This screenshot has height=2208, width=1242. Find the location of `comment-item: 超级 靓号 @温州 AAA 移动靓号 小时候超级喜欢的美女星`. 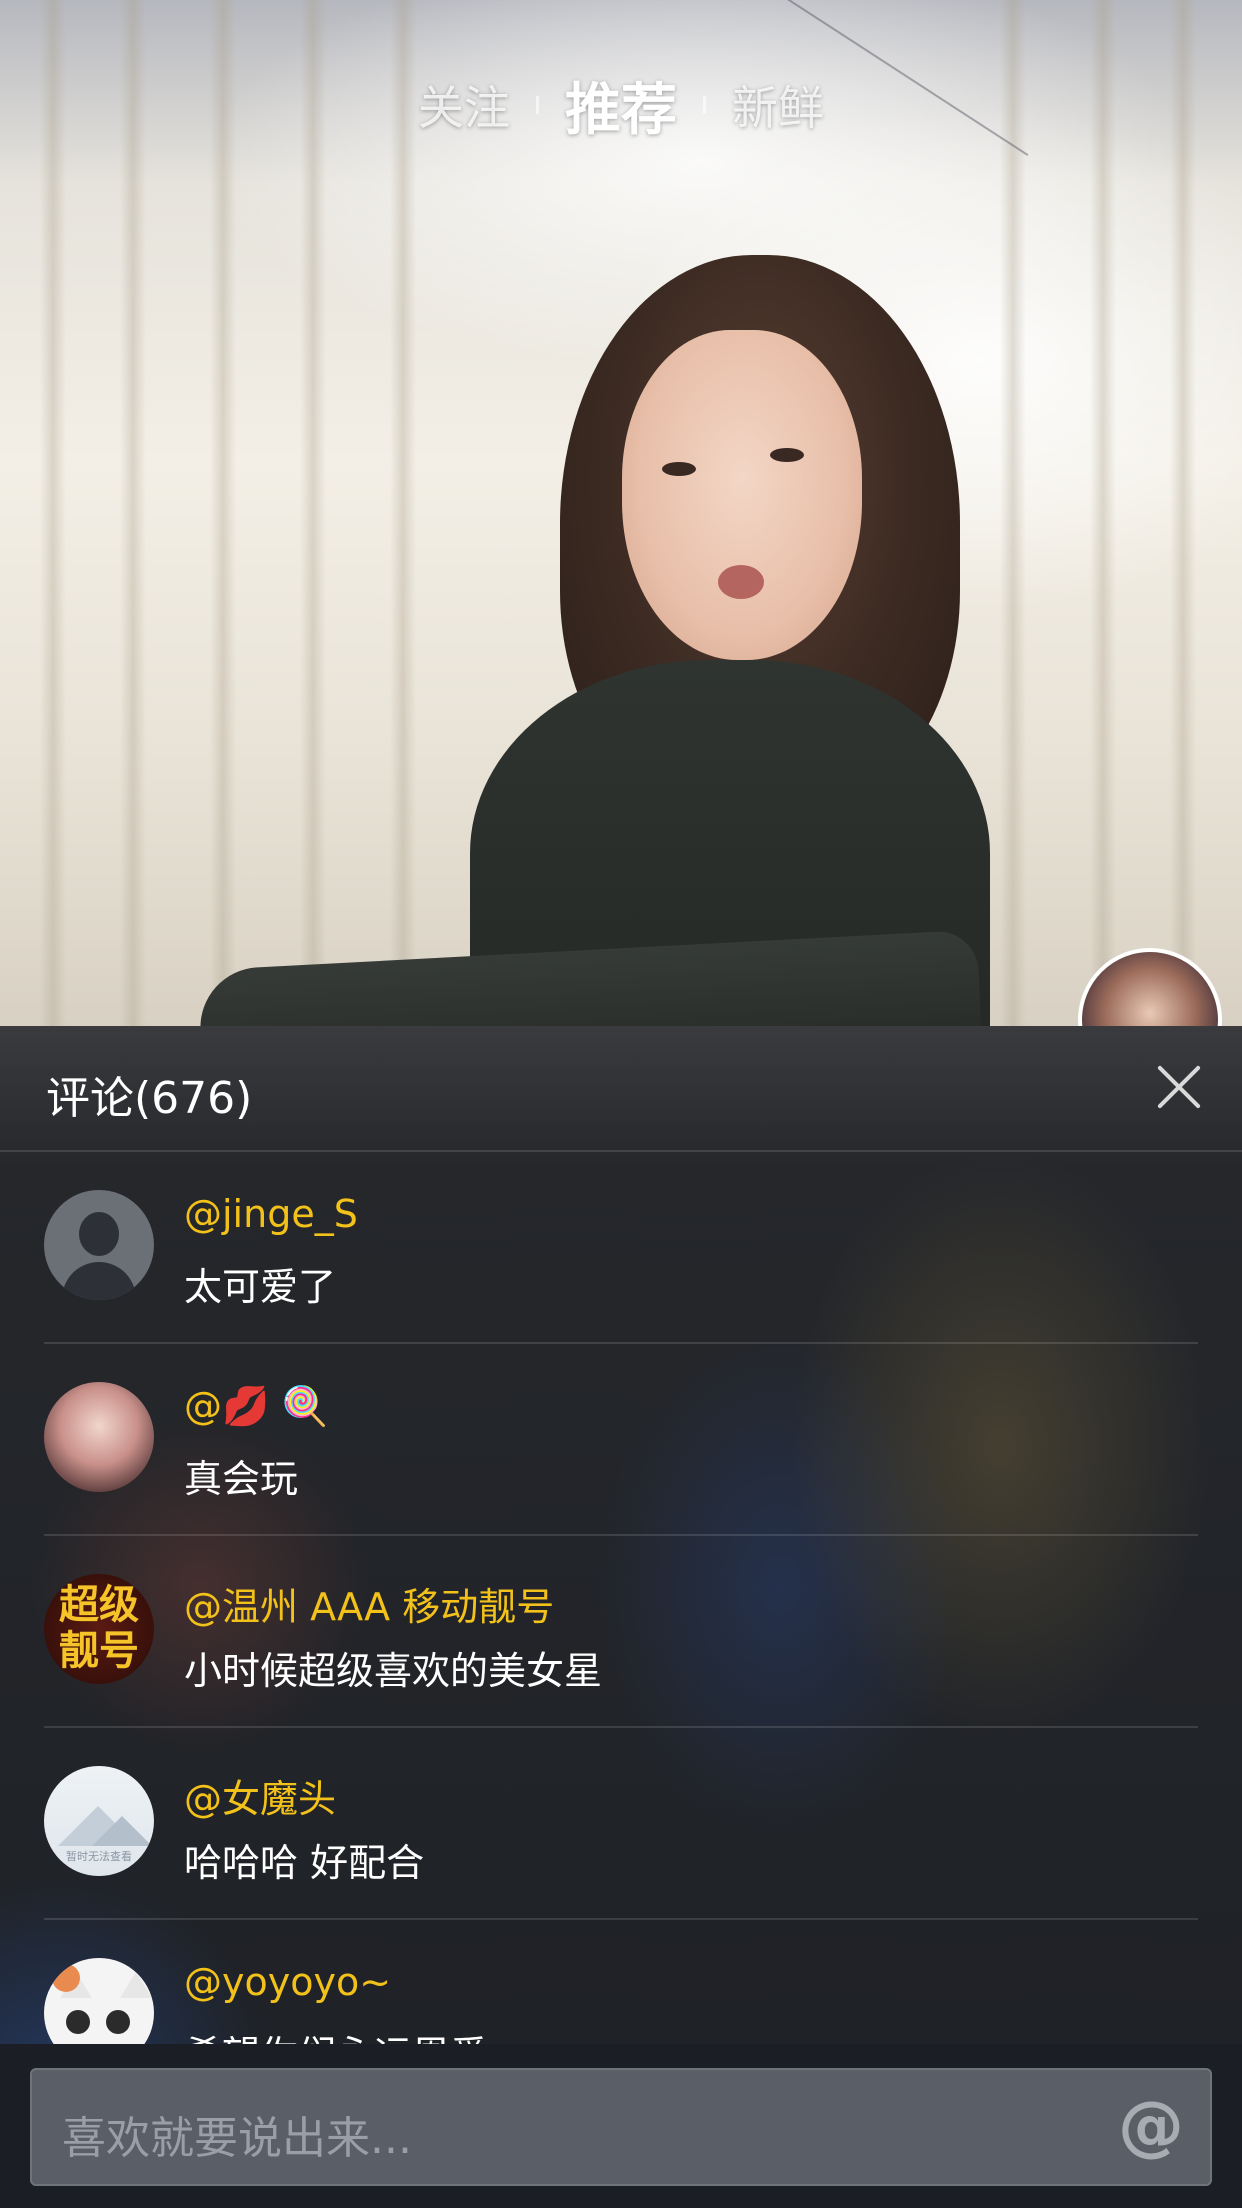

comment-item: 超级 靓号 @温州 AAA 移动靓号 小时候超级喜欢的美女星 is located at coordinates (621, 1632).